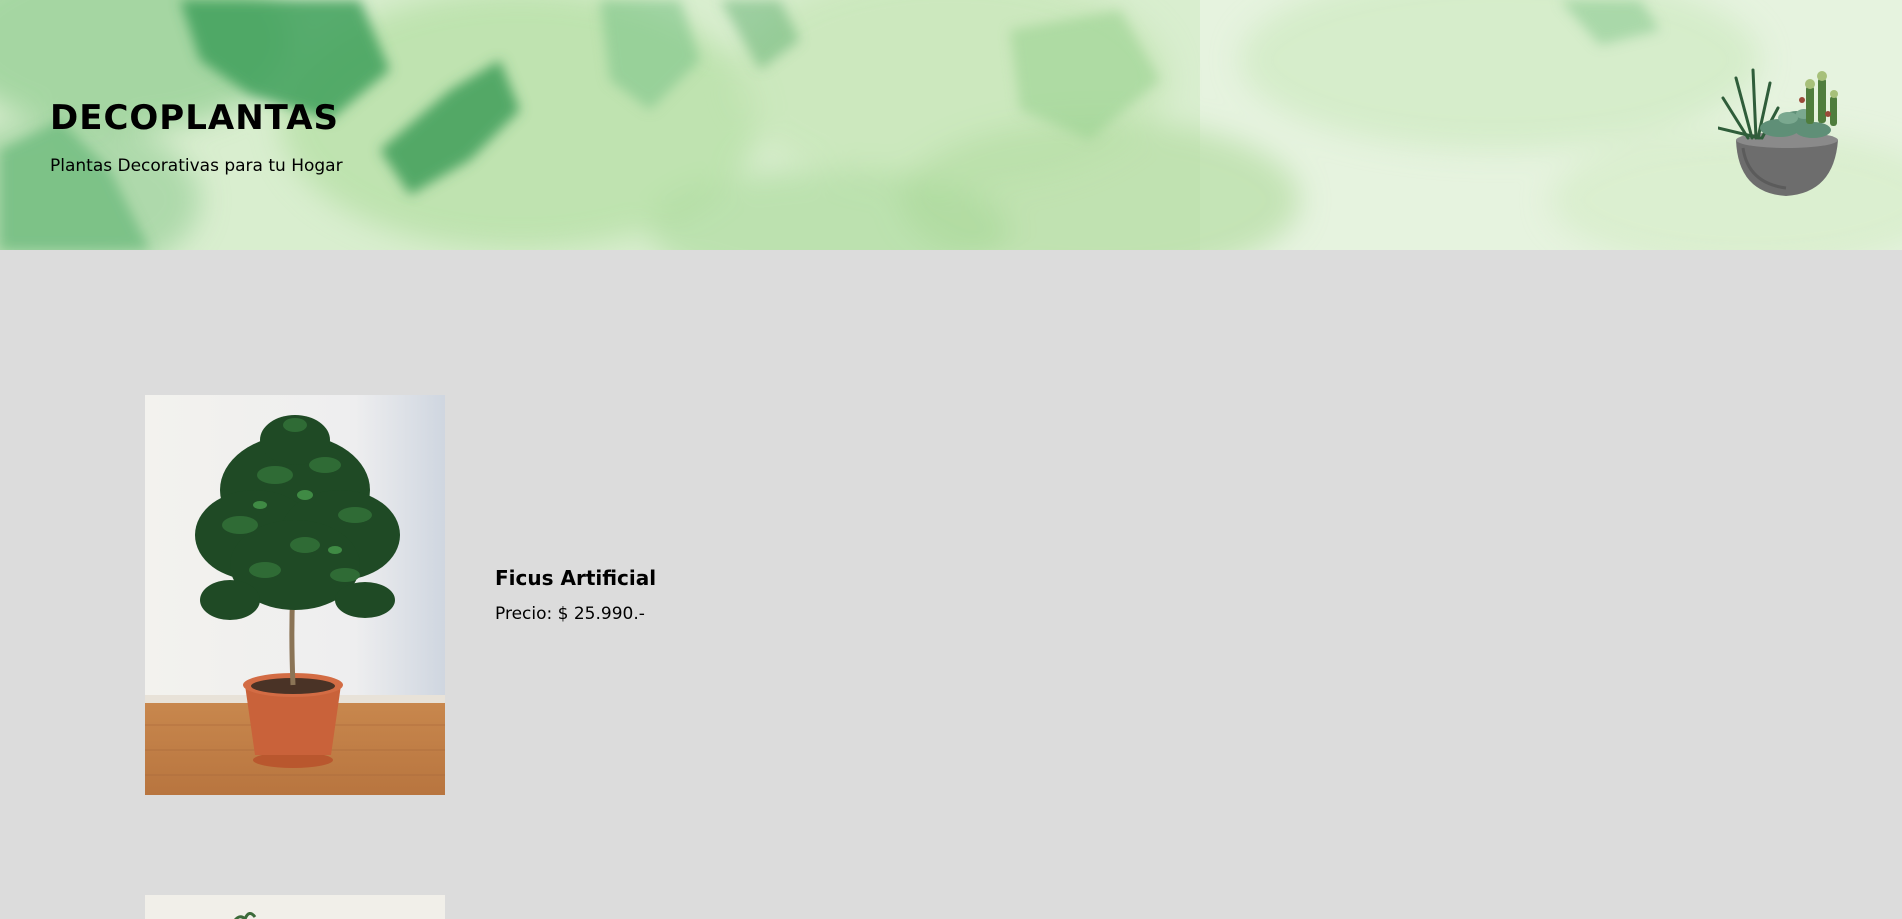 Image resolution: width=1902 pixels, height=919 pixels. Describe the element at coordinates (575, 578) in the screenshot. I see `product-name: Ficus Artificial` at that location.